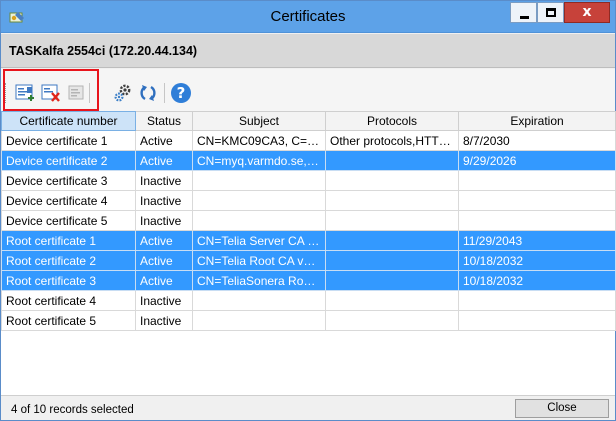  Describe the element at coordinates (537, 240) in the screenshot. I see `cell-expiration: 11/29/2043` at that location.